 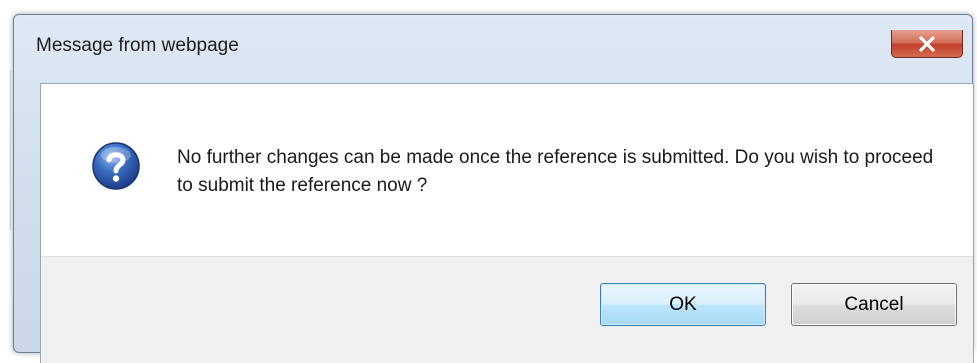 What do you see at coordinates (683, 304) in the screenshot?
I see `ok-button: OK` at bounding box center [683, 304].